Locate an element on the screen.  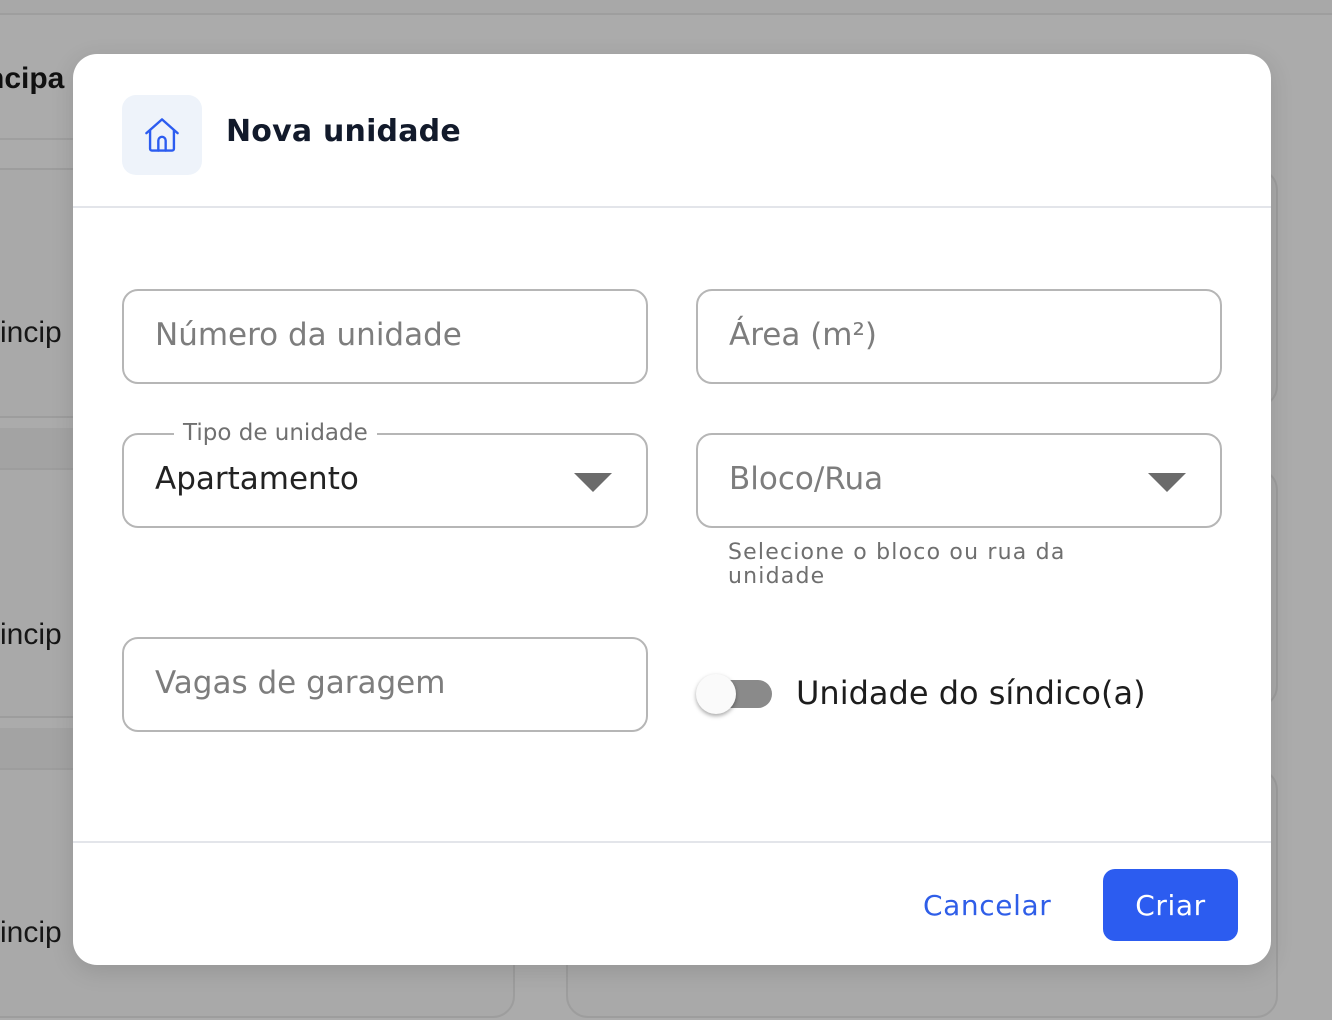
parking-spaces-placeholder: Vagas de garagem is located at coordinates (300, 683).